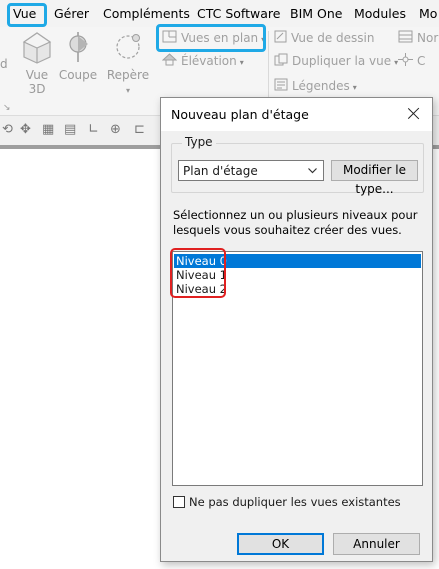 The height and width of the screenshot is (569, 439). Describe the element at coordinates (198, 273) in the screenshot. I see `levels-highlight` at that location.